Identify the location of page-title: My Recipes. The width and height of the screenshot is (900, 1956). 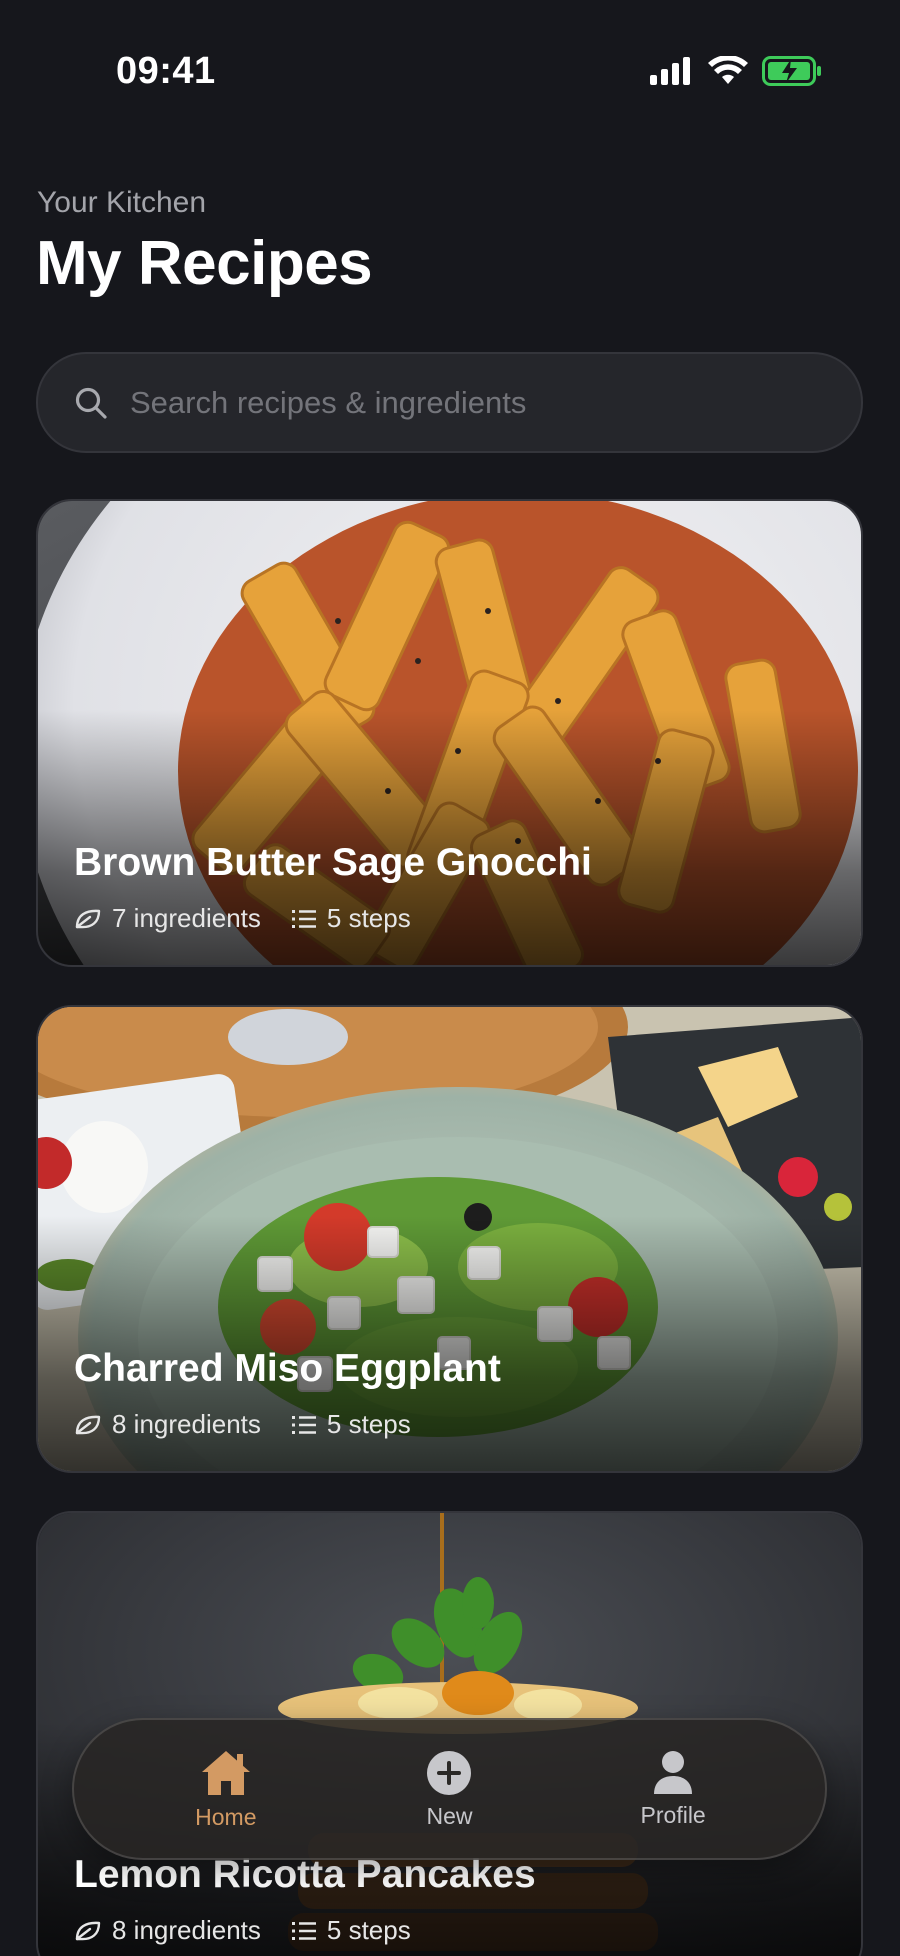
(204, 263).